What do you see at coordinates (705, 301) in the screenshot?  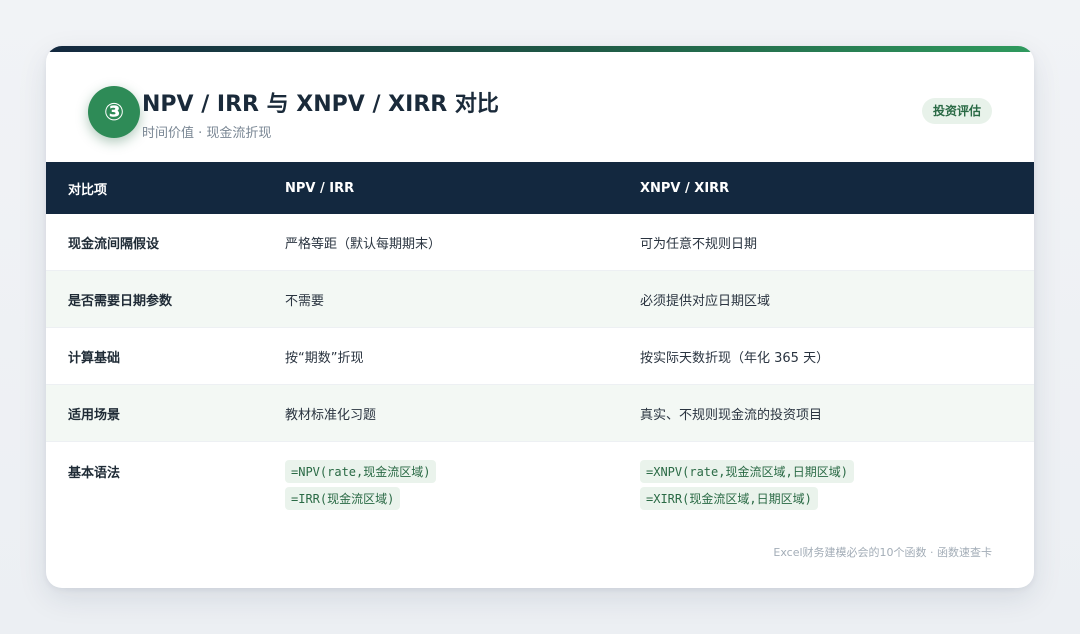 I see `row-xnpv-cell: 必须提供对应日期区域` at bounding box center [705, 301].